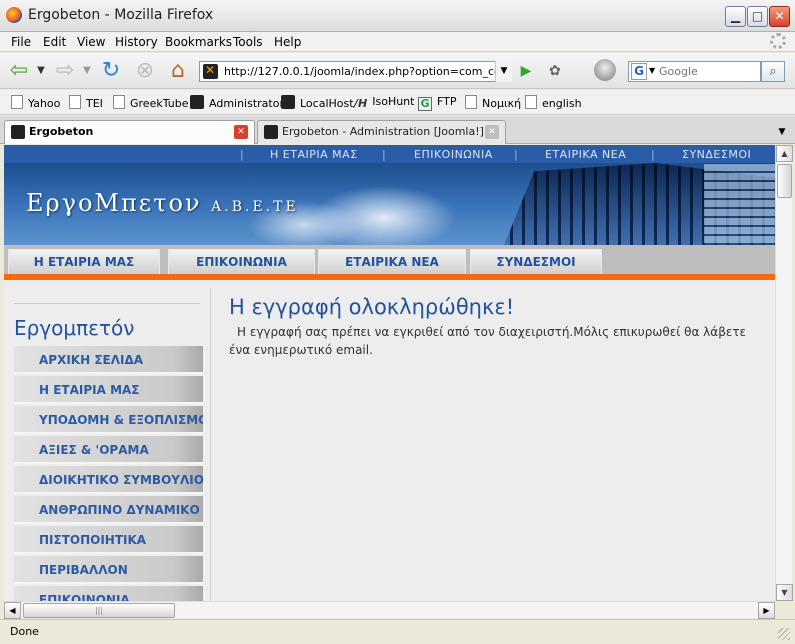  What do you see at coordinates (14, 15) in the screenshot?
I see `firefox-logo-icon` at bounding box center [14, 15].